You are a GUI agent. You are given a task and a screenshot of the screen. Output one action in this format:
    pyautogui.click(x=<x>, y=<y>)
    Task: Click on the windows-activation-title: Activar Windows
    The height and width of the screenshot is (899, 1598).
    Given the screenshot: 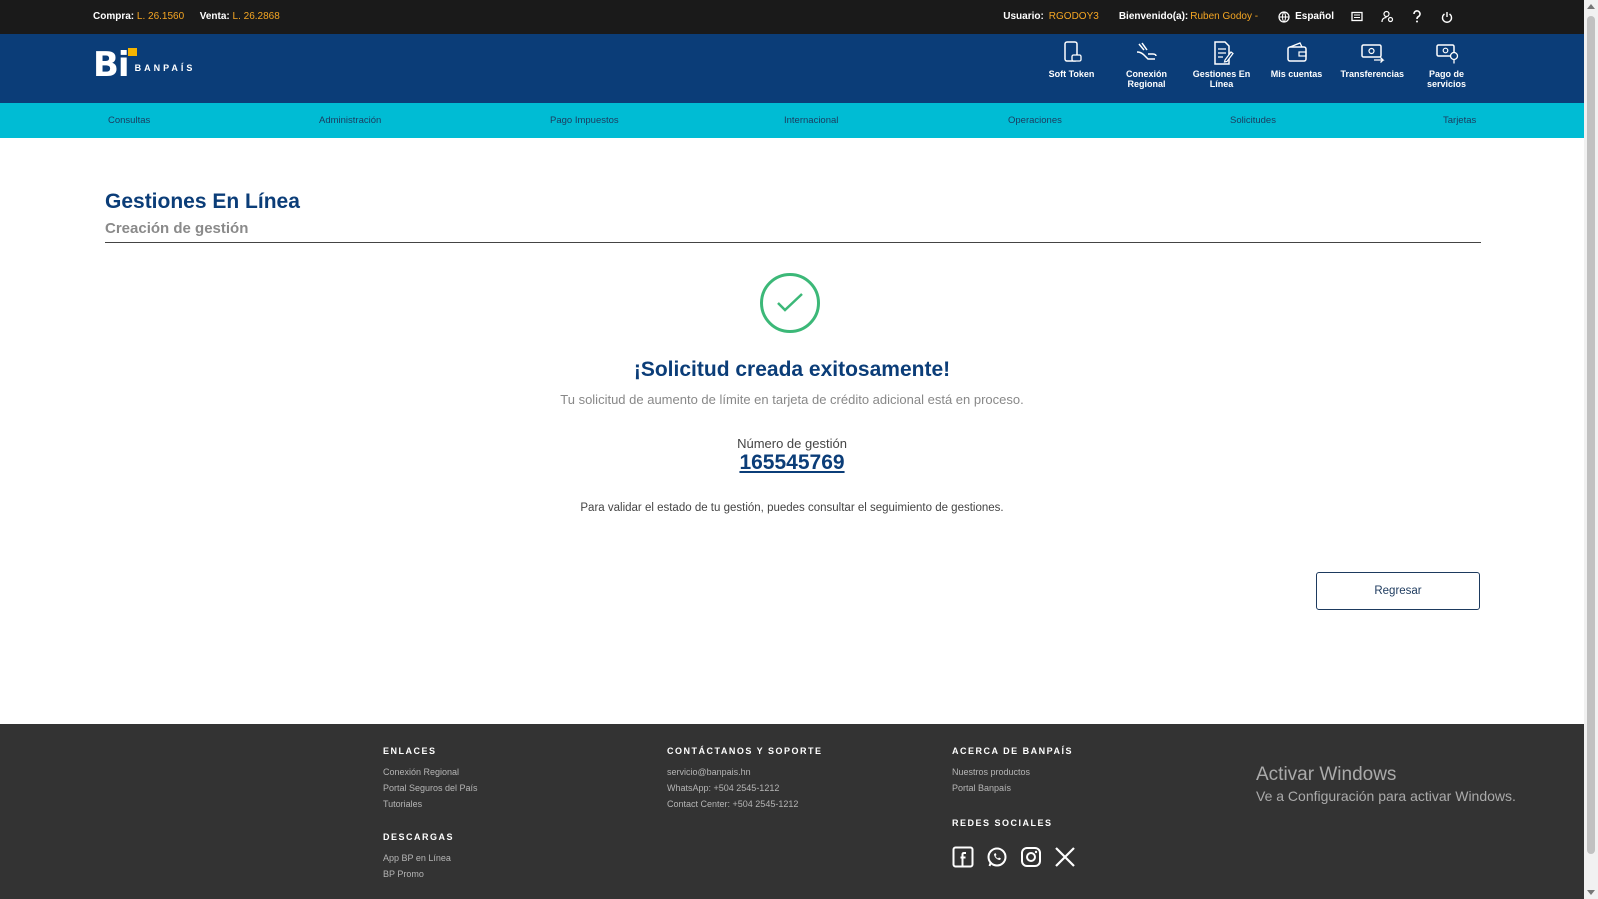 What is the action you would take?
    pyautogui.click(x=1326, y=774)
    